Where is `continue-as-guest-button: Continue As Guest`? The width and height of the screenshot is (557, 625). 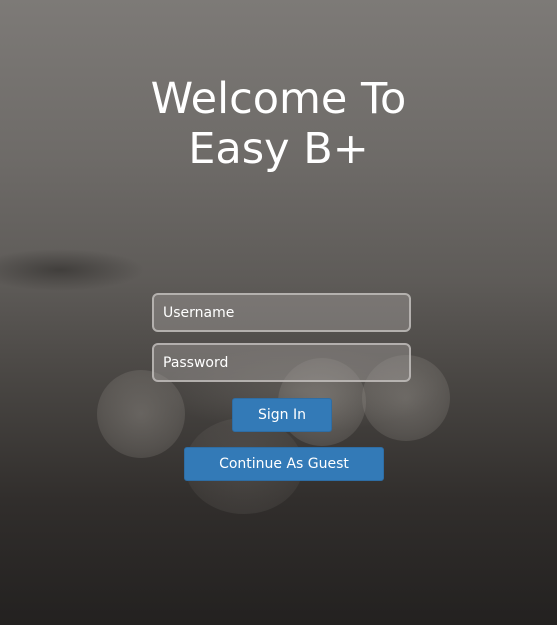 continue-as-guest-button: Continue As Guest is located at coordinates (284, 464).